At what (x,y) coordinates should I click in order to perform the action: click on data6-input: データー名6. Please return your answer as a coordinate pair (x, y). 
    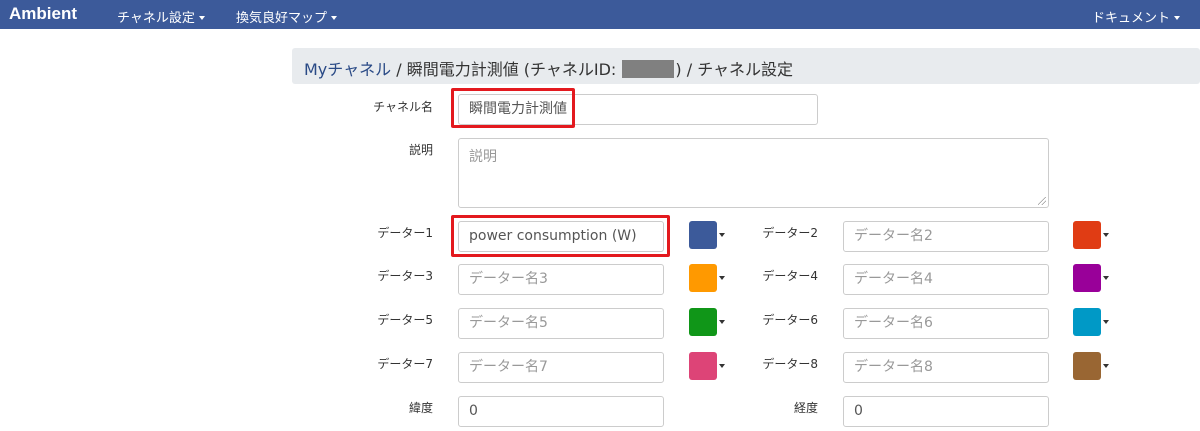
    Looking at the image, I should click on (946, 323).